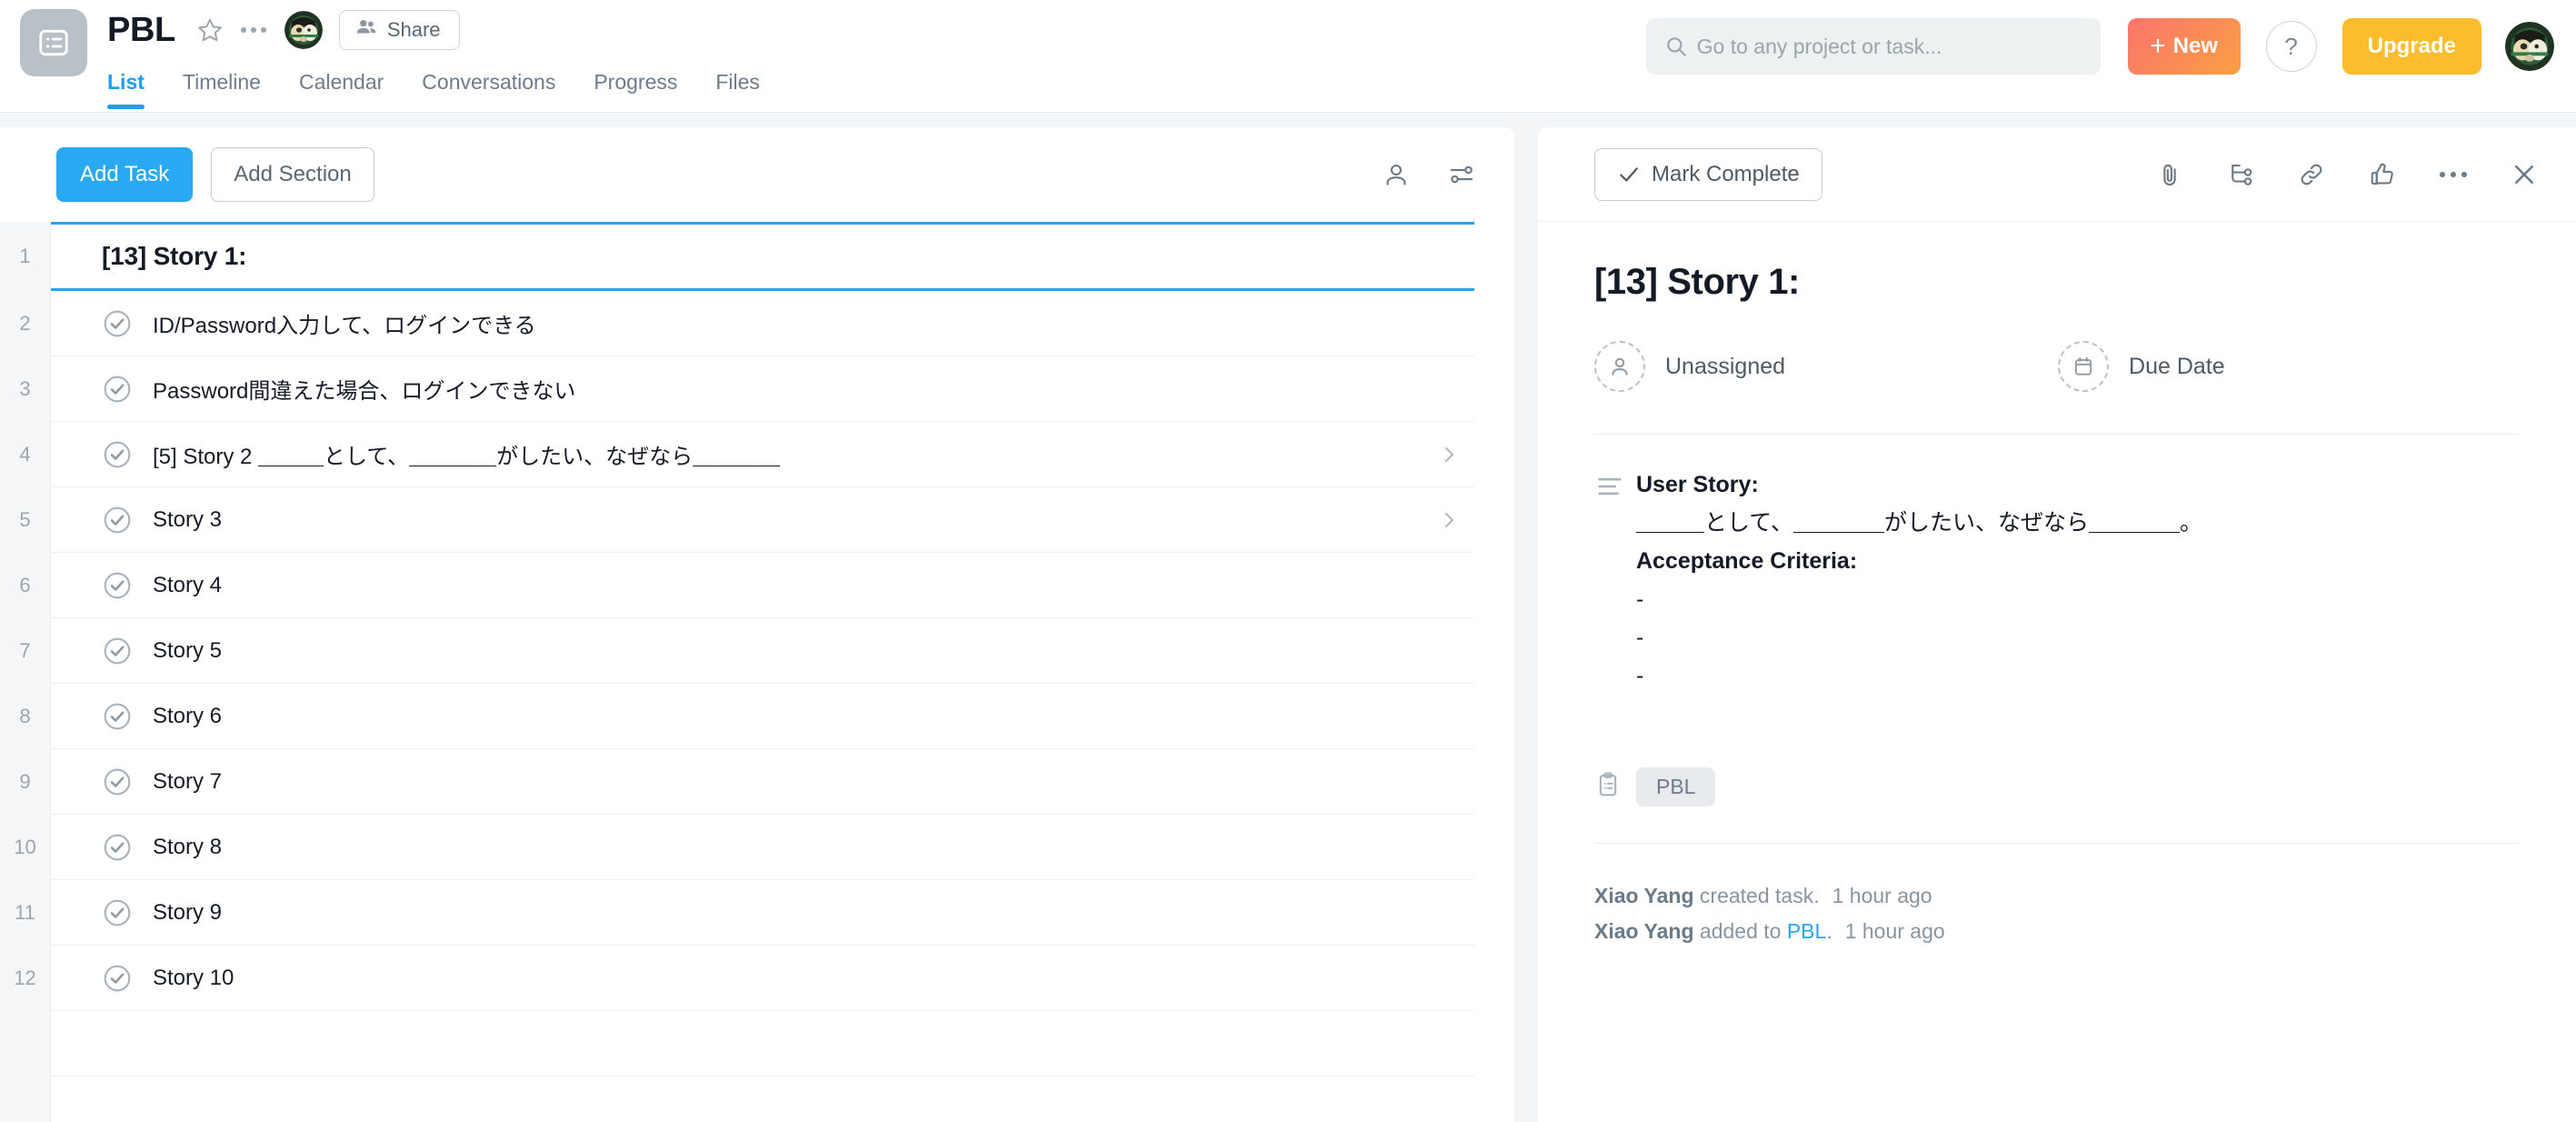 This screenshot has width=2576, height=1122. Describe the element at coordinates (757, 651) in the screenshot. I see `table-row: 7 Story 5` at that location.